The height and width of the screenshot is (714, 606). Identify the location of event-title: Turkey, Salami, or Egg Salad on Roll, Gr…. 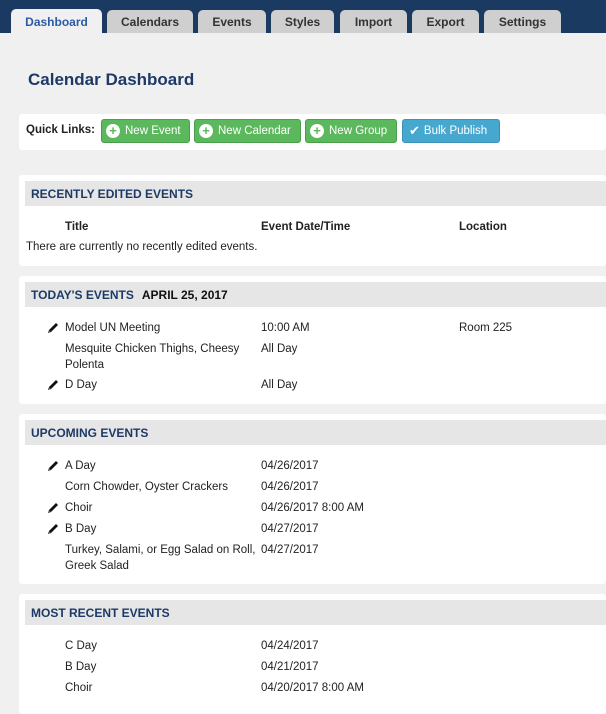
(160, 558).